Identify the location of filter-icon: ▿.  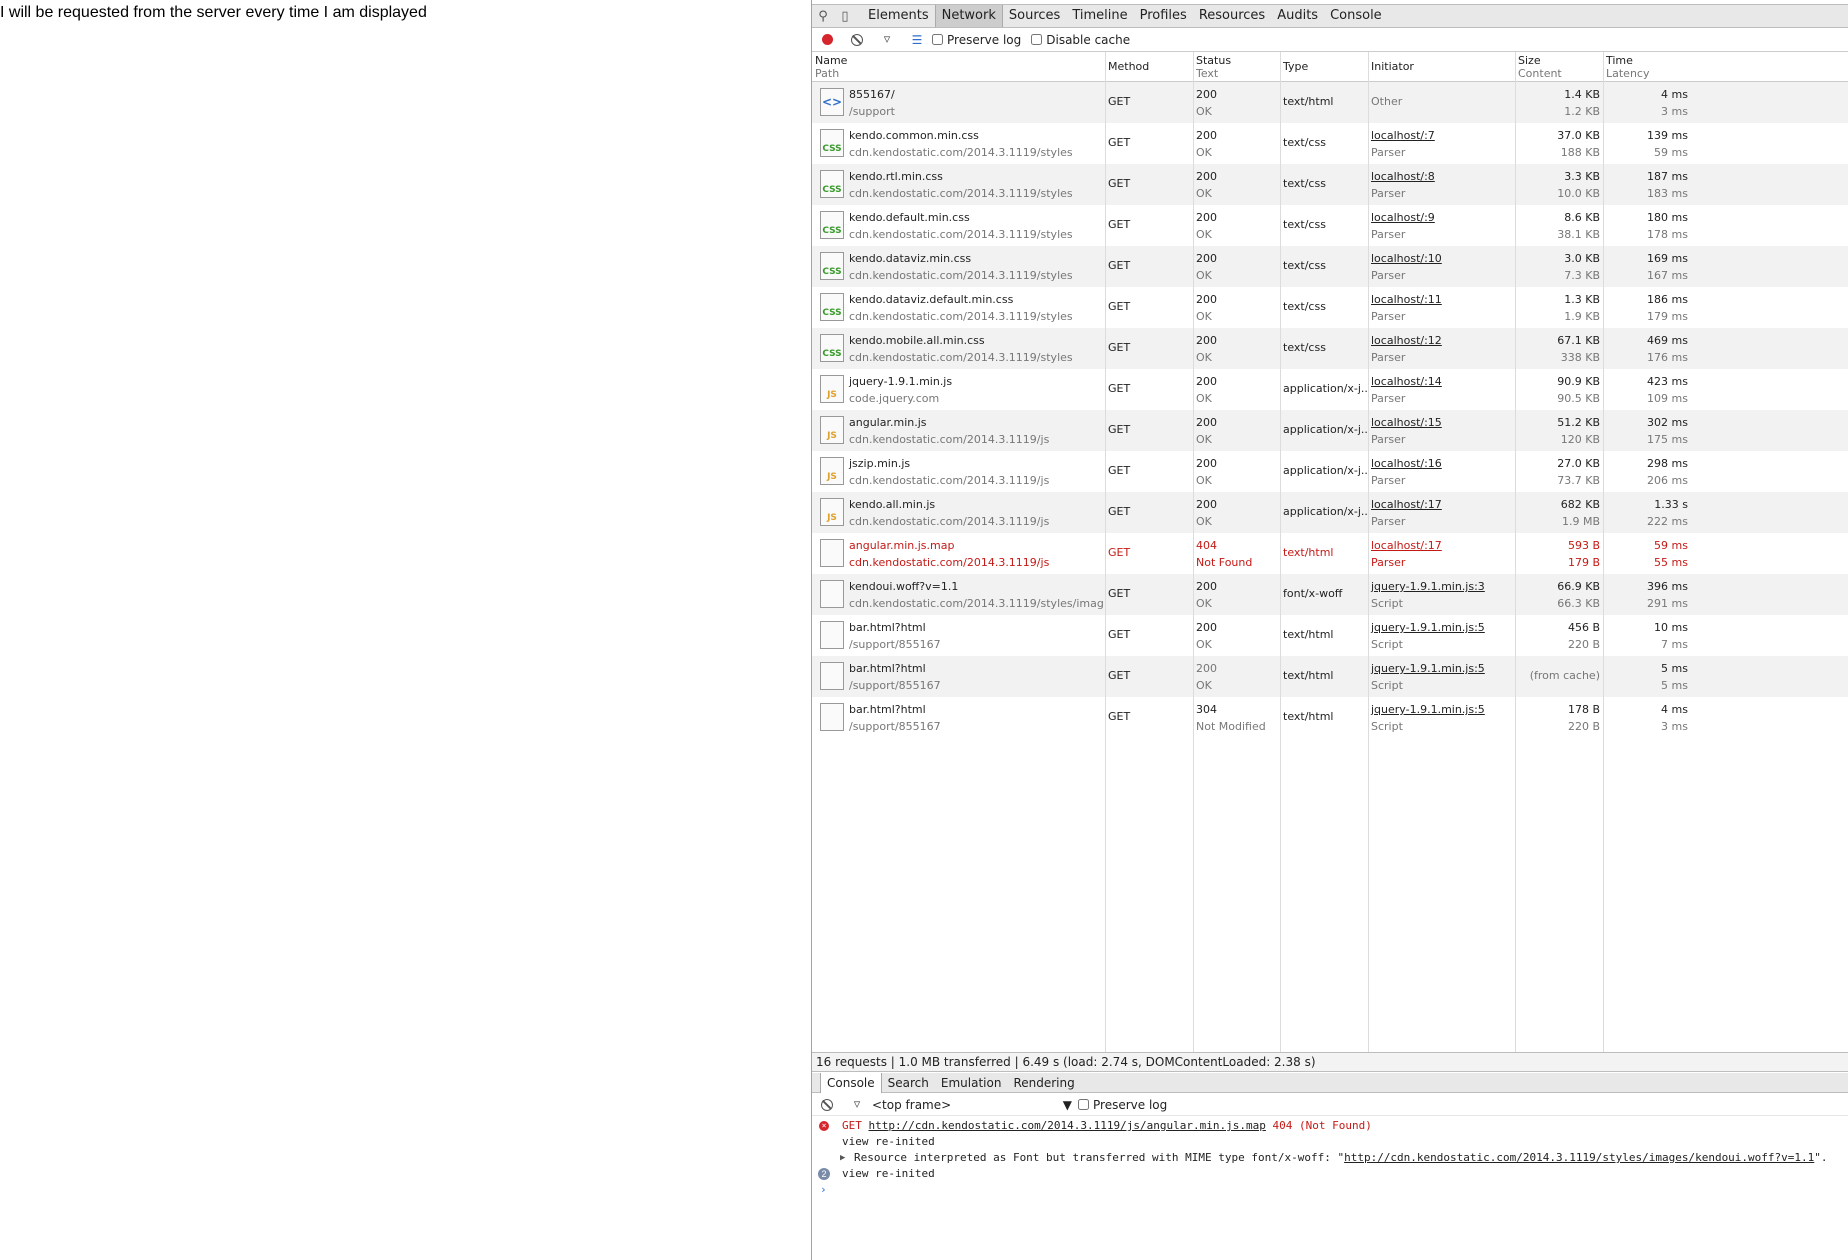
(887, 39).